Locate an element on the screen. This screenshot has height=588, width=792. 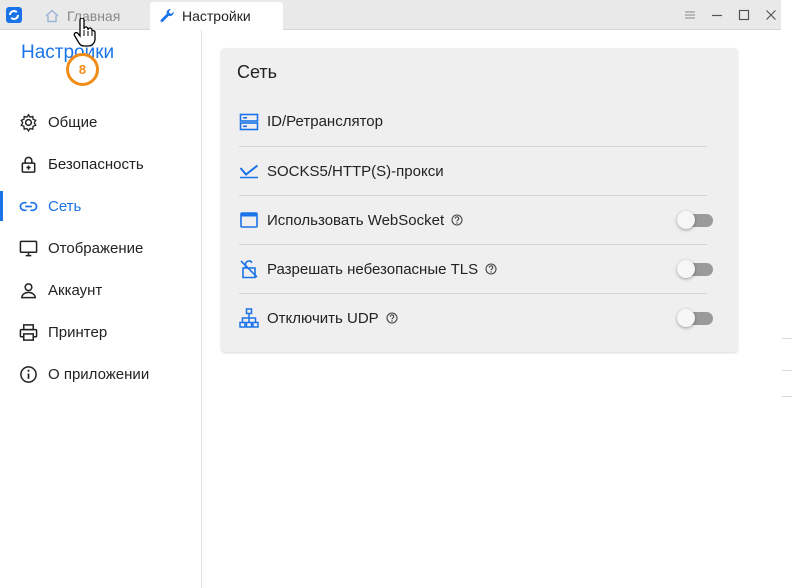
home-icon is located at coordinates (52, 16).